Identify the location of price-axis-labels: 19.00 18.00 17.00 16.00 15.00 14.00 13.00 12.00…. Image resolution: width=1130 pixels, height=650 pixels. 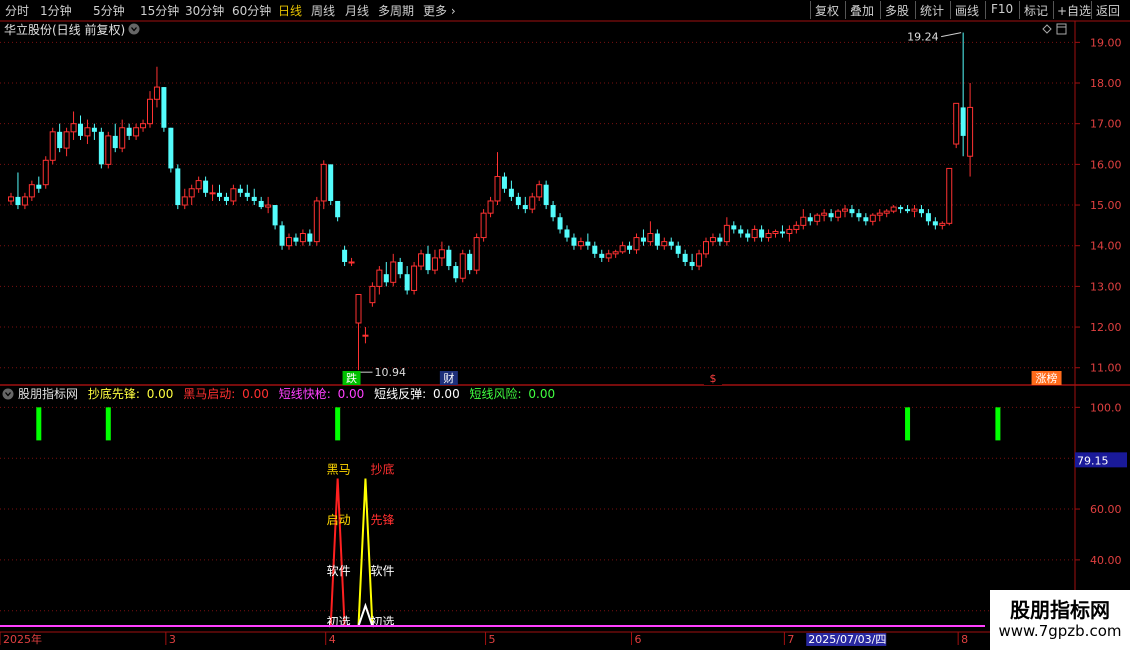
(1098, 205).